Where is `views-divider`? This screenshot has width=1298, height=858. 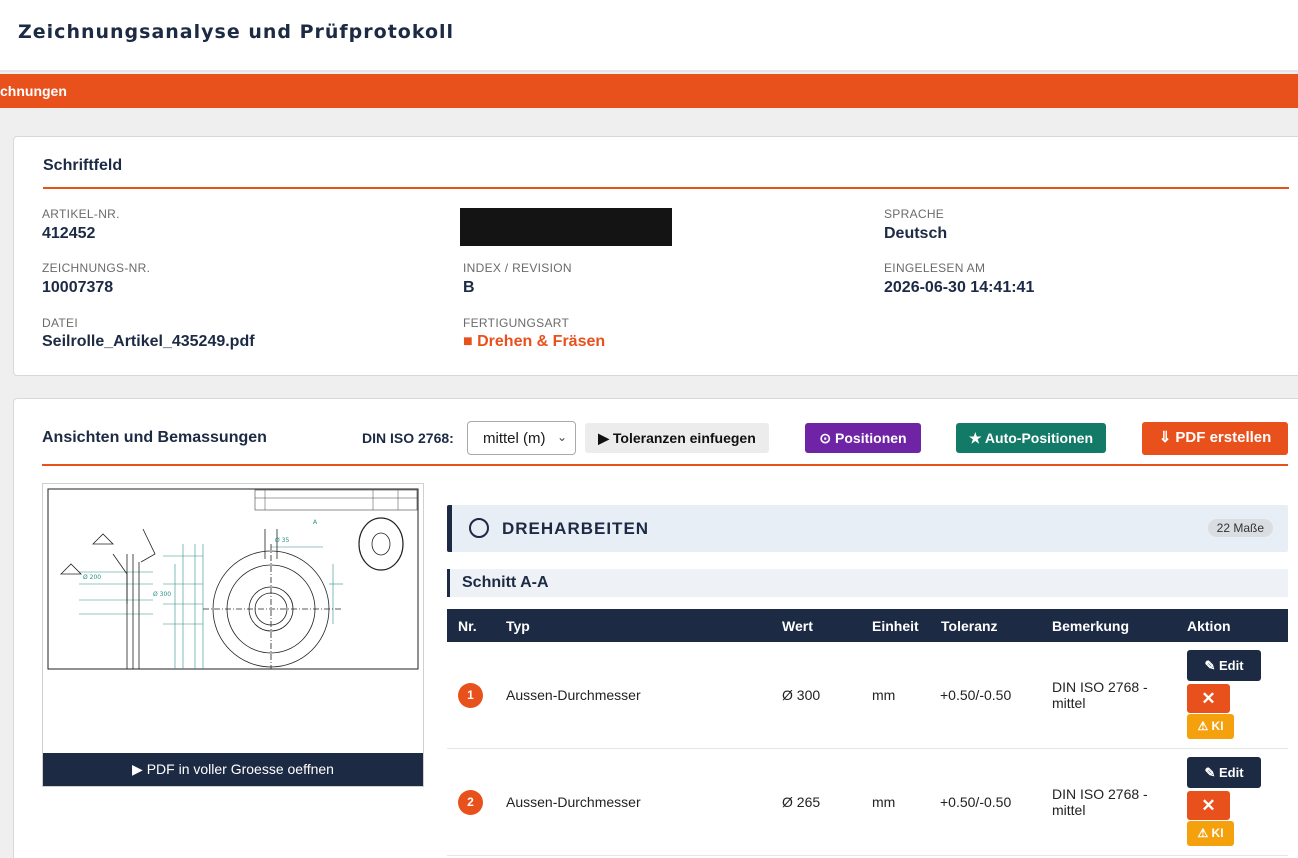 views-divider is located at coordinates (665, 465).